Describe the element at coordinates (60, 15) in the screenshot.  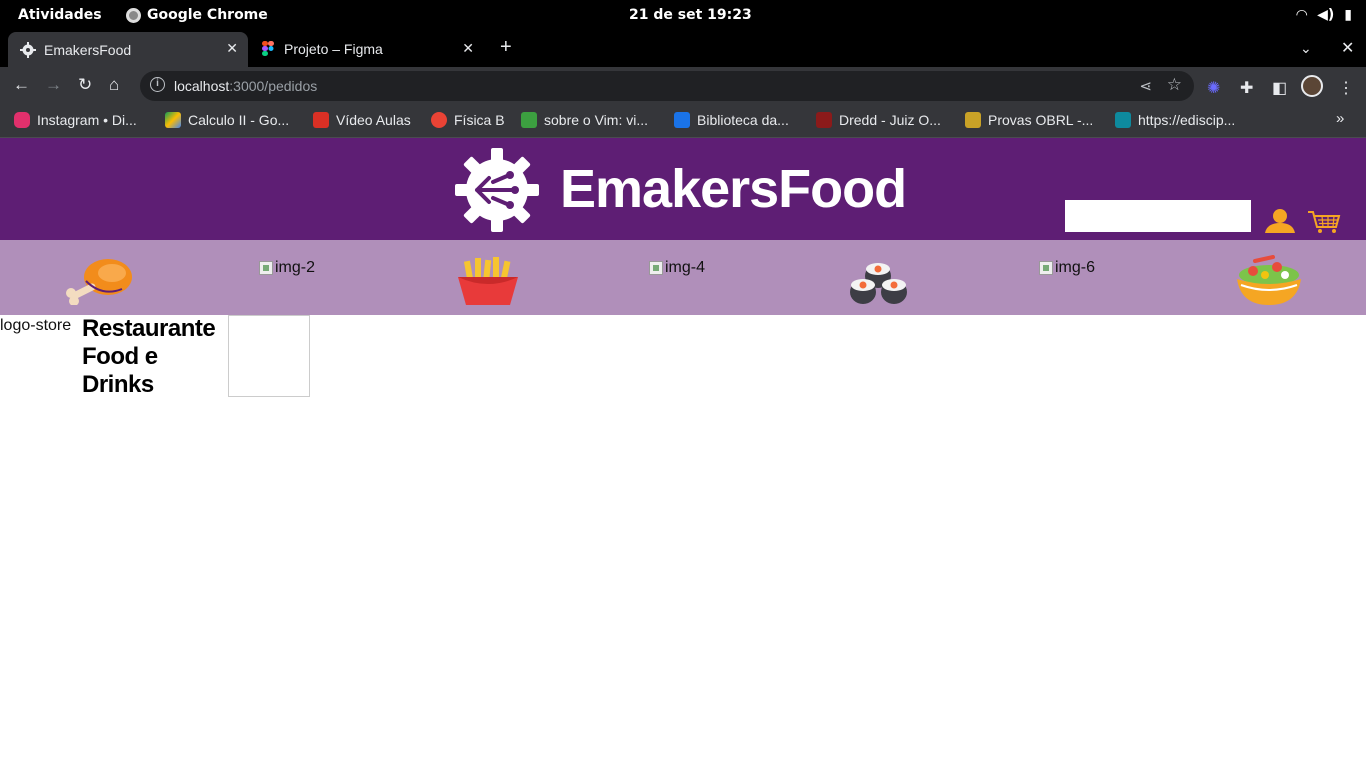
I see `activities-button: Atividades` at that location.